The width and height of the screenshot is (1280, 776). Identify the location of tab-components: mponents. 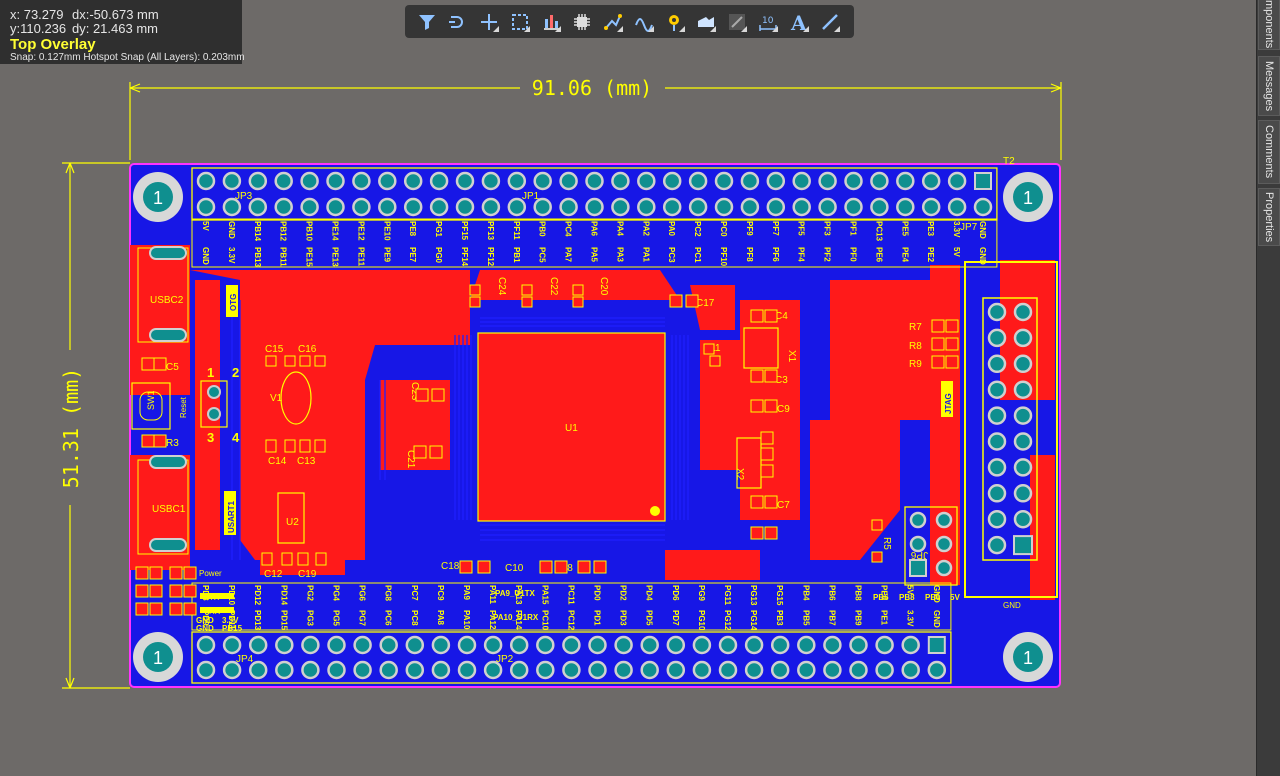
(1269, 25).